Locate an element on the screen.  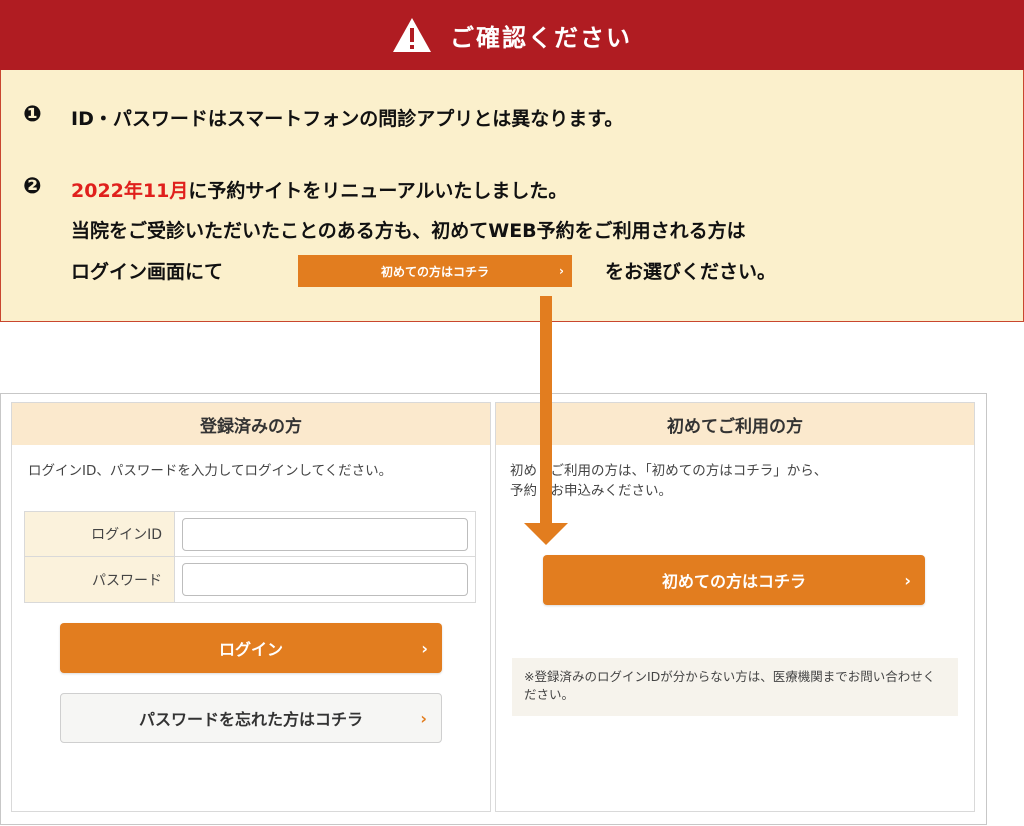
inline-first-time-button: 初めての方はコチラ › is located at coordinates (435, 271).